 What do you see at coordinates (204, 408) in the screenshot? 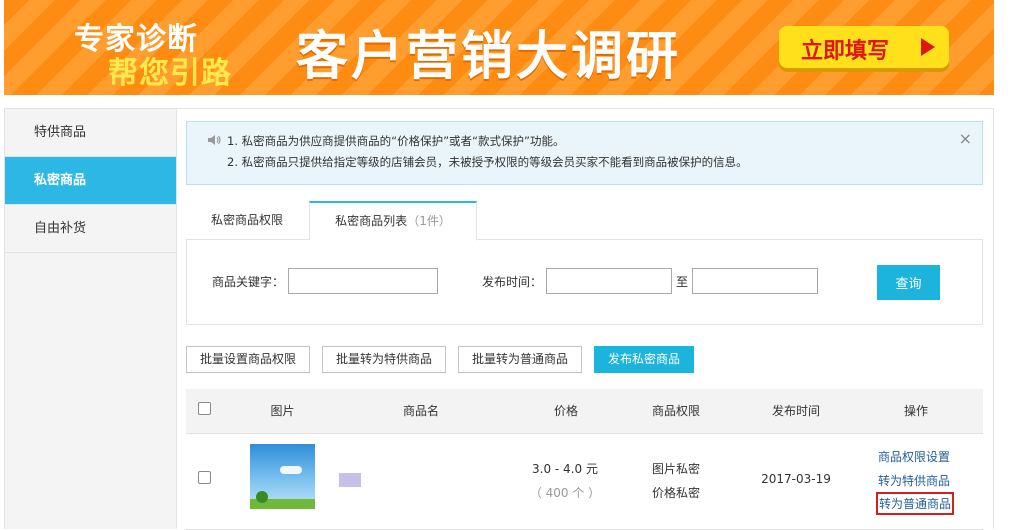
I see `select-all-checkbox` at bounding box center [204, 408].